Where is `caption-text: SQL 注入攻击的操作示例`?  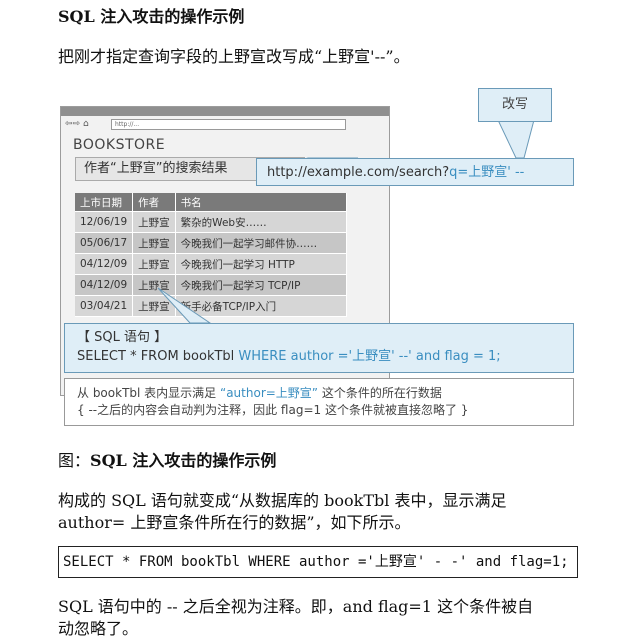 caption-text: SQL 注入攻击的操作示例 is located at coordinates (183, 460).